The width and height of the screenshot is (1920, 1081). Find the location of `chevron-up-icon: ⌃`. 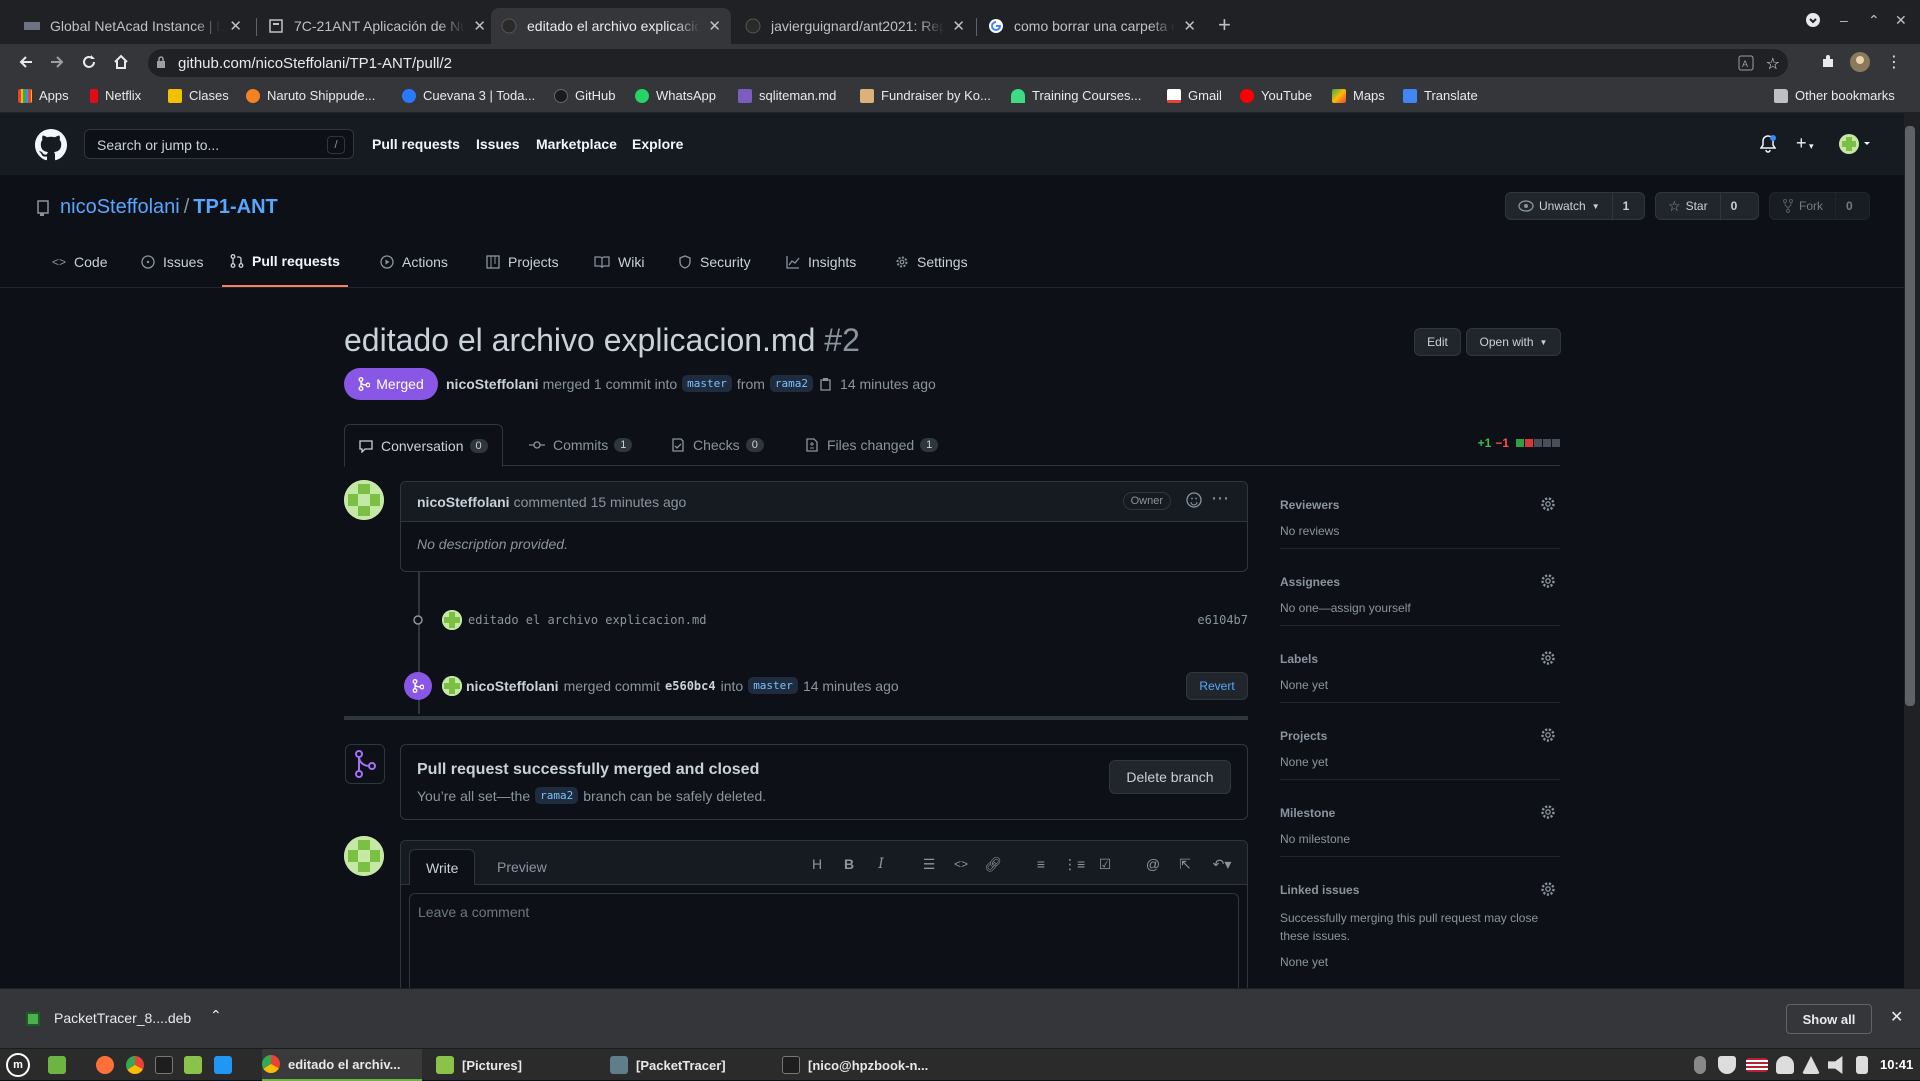

chevron-up-icon: ⌃ is located at coordinates (216, 1015).